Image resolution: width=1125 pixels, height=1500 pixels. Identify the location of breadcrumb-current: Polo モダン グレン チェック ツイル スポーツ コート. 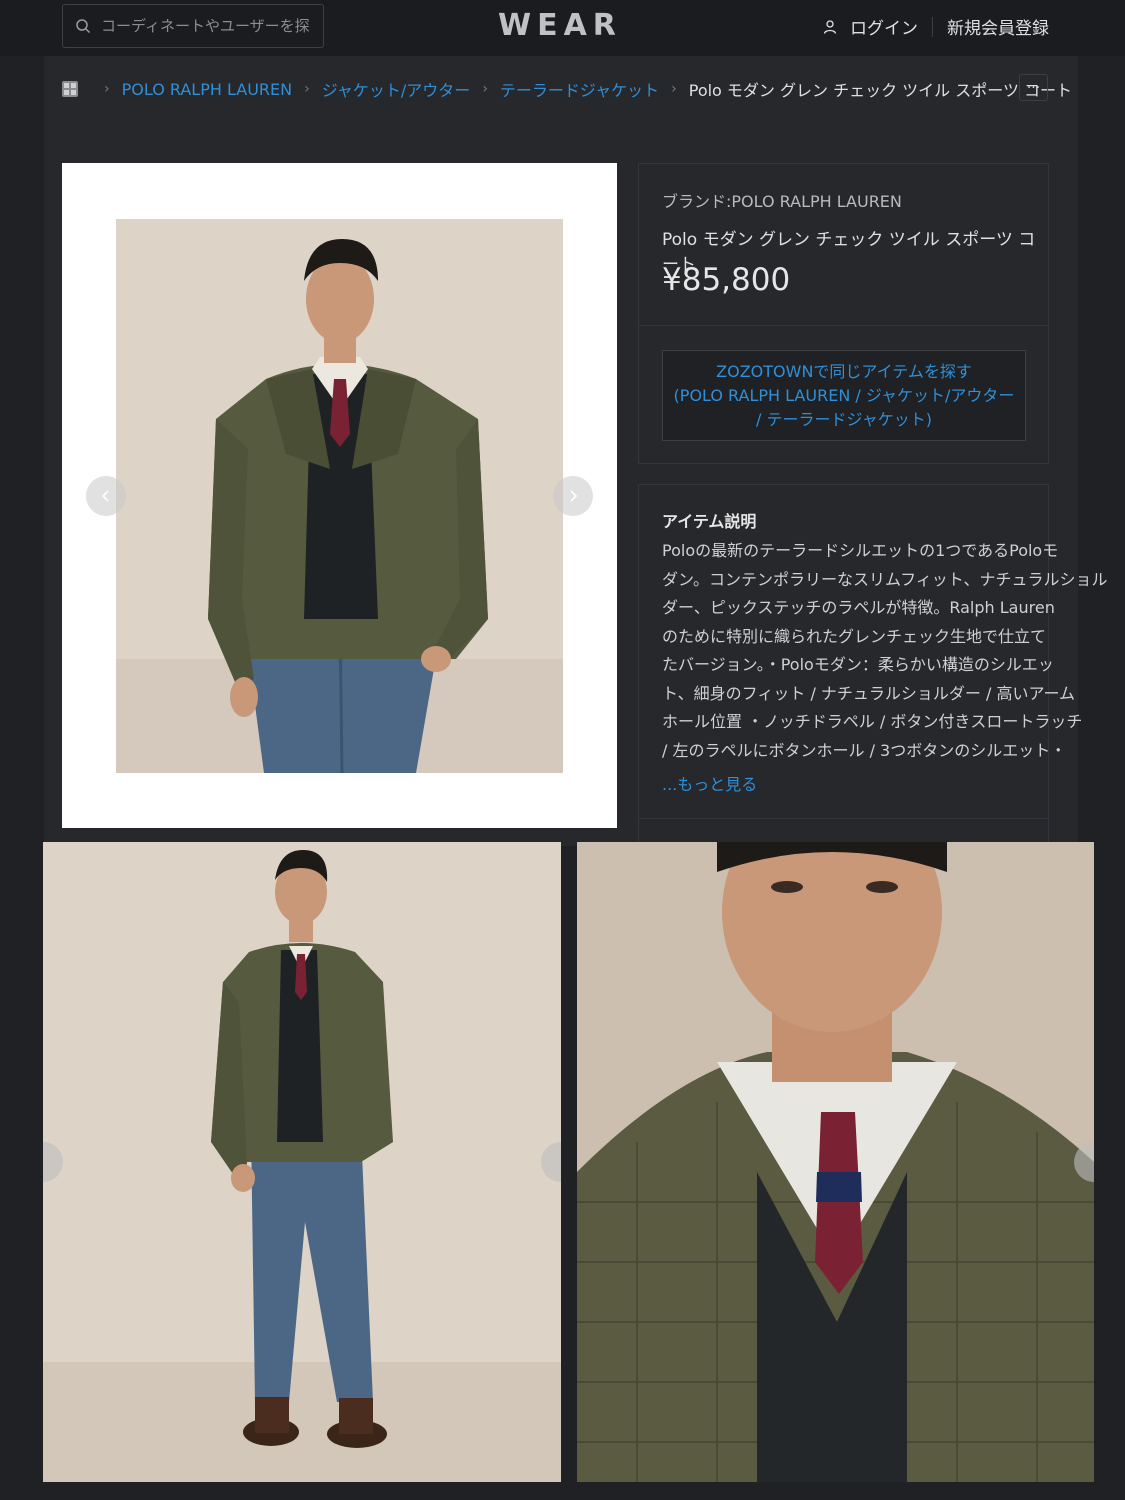
(880, 90).